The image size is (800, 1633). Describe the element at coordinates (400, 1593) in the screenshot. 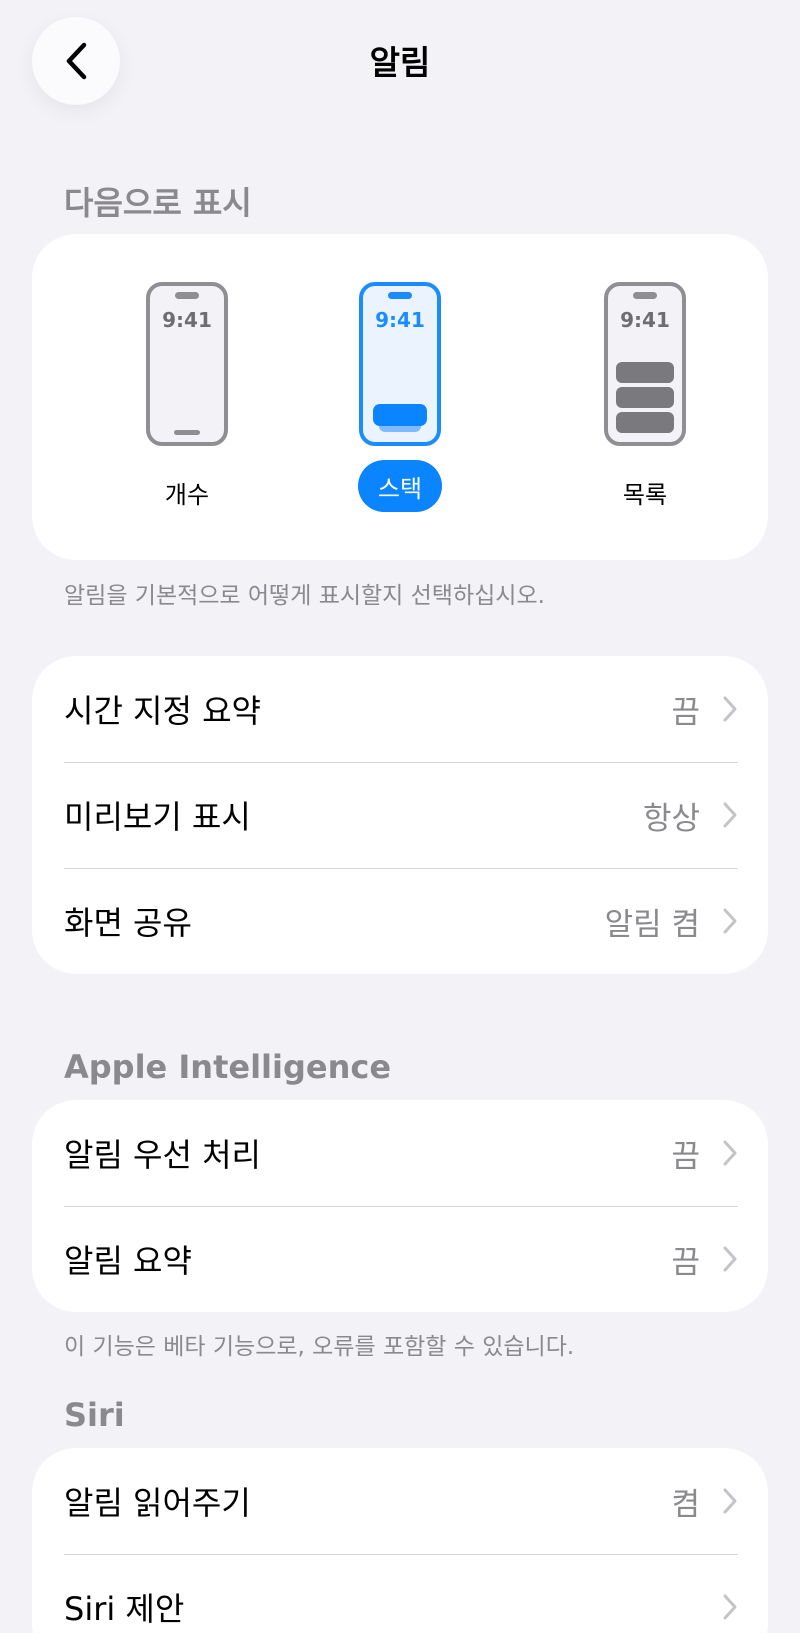

I see `siri-suggestions-row: Siri 제안` at that location.